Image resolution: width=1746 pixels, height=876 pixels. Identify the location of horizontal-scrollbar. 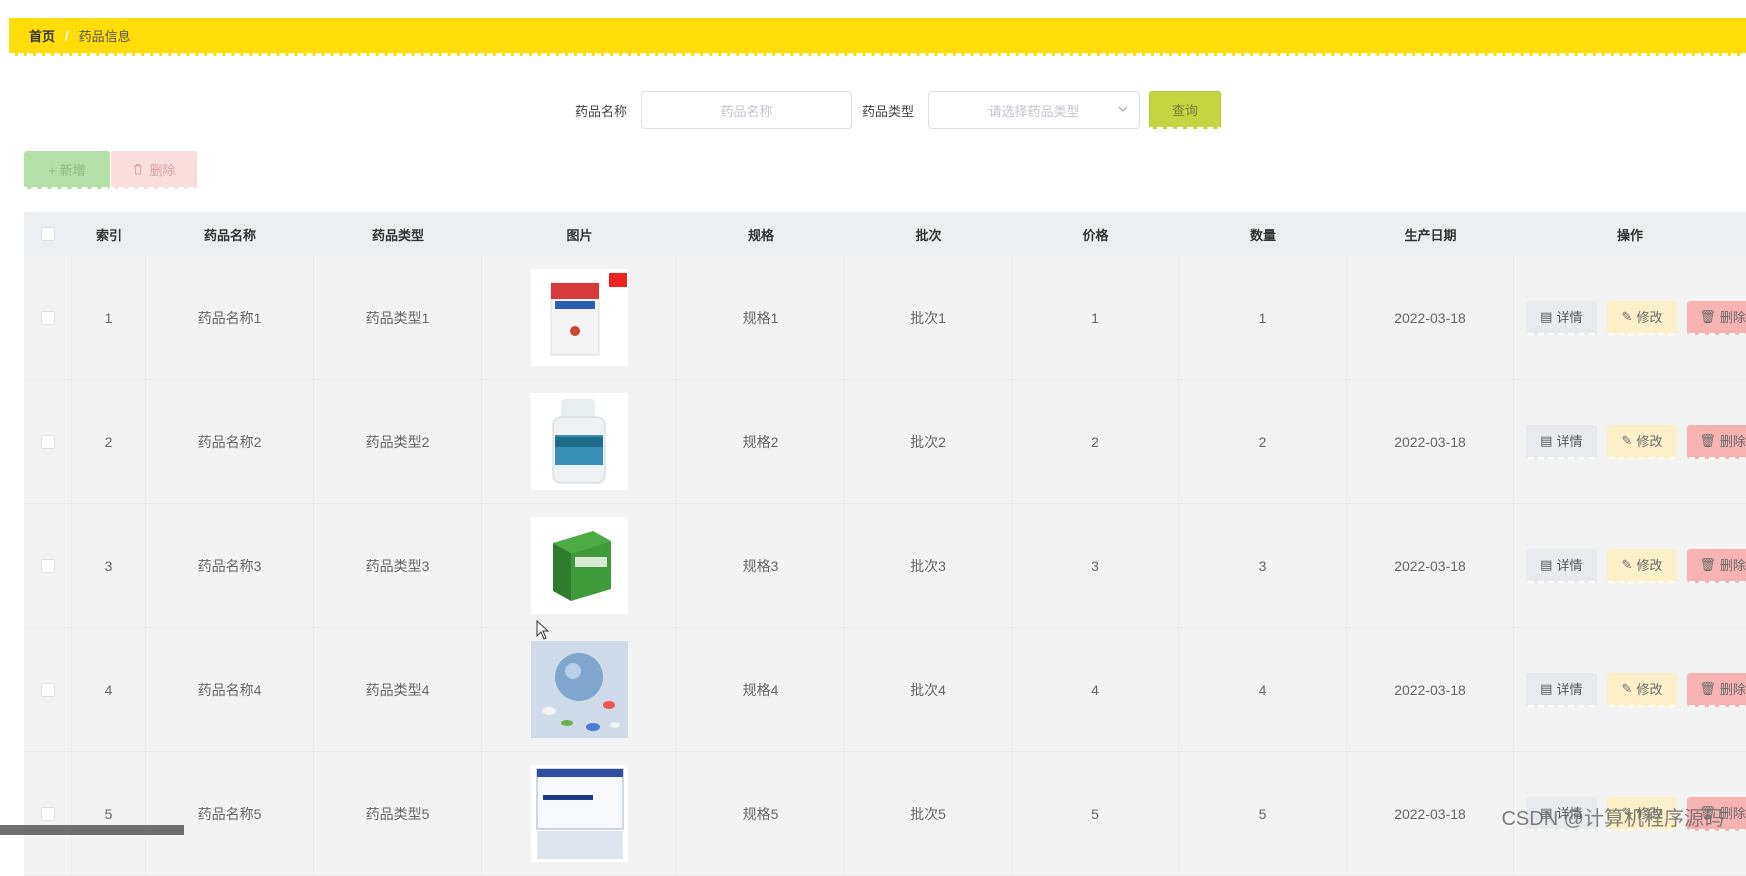
(92, 830).